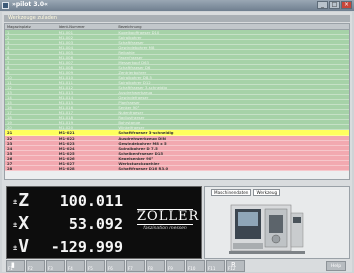 The height and width of the screenshot is (273, 354). Describe the element at coordinates (66, 87) in the screenshot. I see `table-cell-id: M1-012` at that location.